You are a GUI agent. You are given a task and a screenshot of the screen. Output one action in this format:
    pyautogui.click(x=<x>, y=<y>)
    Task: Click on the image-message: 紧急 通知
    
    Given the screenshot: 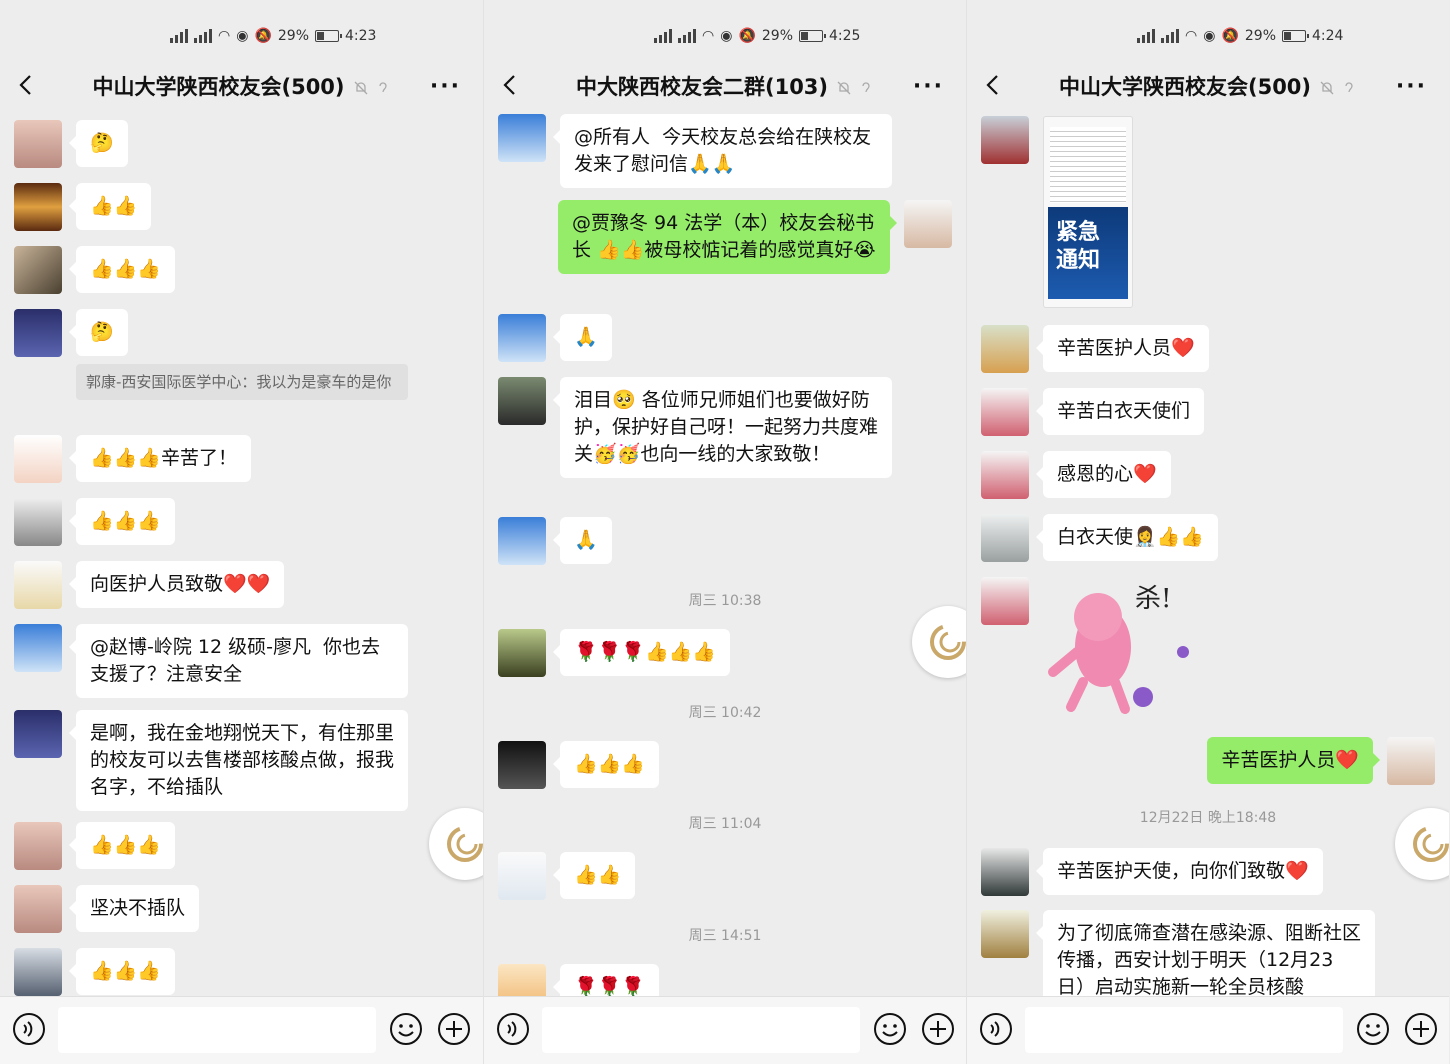 What is the action you would take?
    pyautogui.click(x=1088, y=212)
    